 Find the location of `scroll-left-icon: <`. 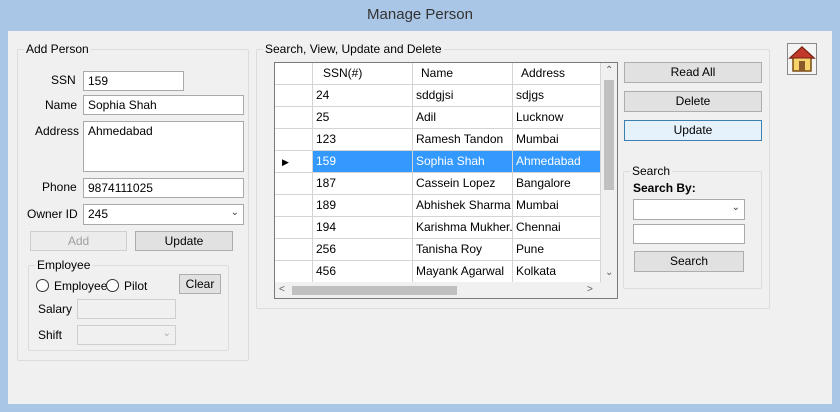

scroll-left-icon: < is located at coordinates (282, 290).